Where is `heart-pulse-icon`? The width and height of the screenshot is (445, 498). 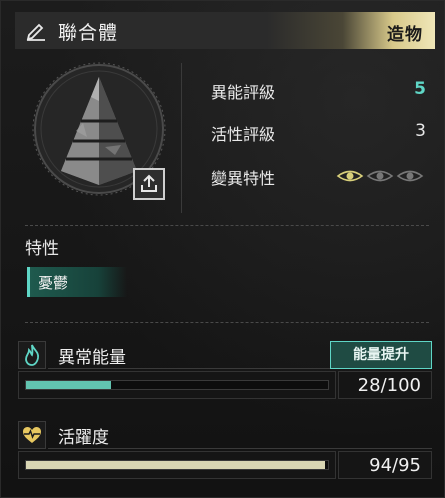
heart-pulse-icon is located at coordinates (32, 435).